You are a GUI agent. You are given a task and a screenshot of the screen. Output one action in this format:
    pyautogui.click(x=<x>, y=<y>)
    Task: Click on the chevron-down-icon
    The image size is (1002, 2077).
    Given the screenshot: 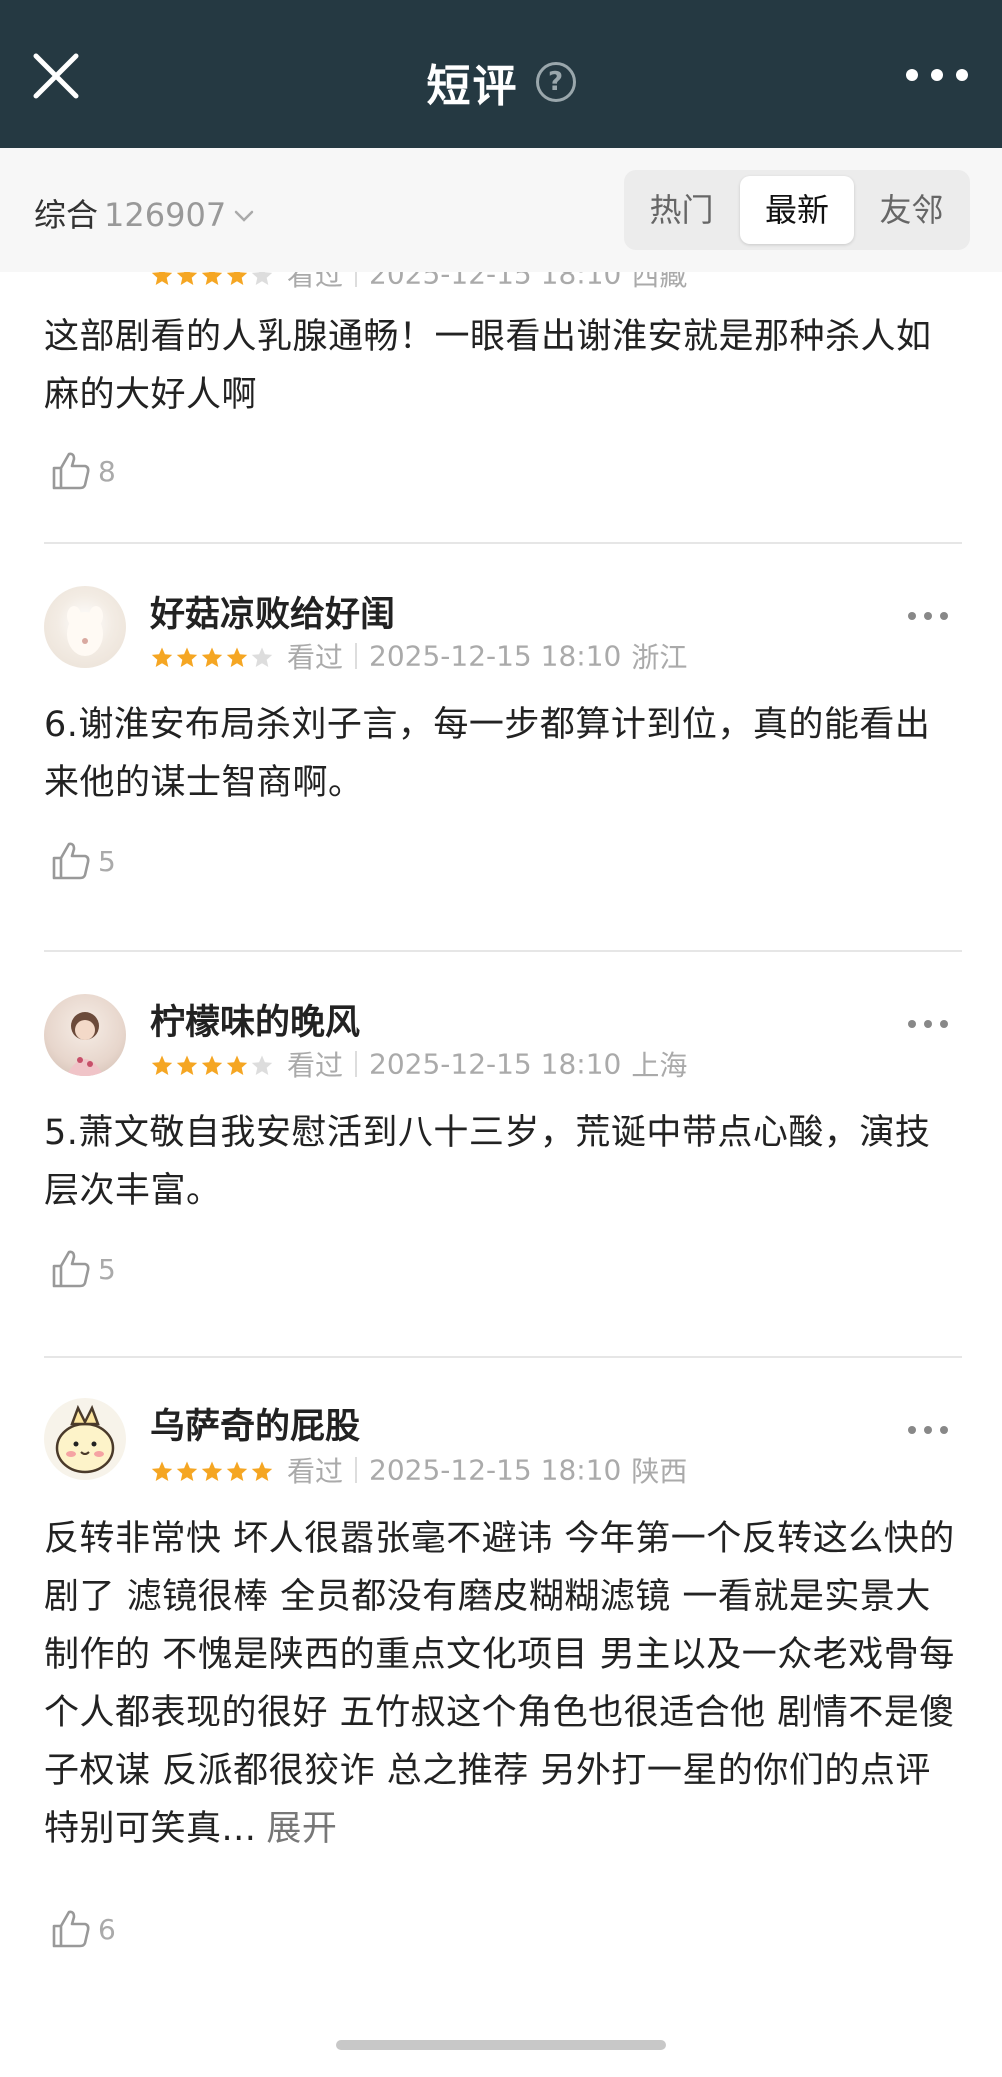 What is the action you would take?
    pyautogui.click(x=244, y=217)
    